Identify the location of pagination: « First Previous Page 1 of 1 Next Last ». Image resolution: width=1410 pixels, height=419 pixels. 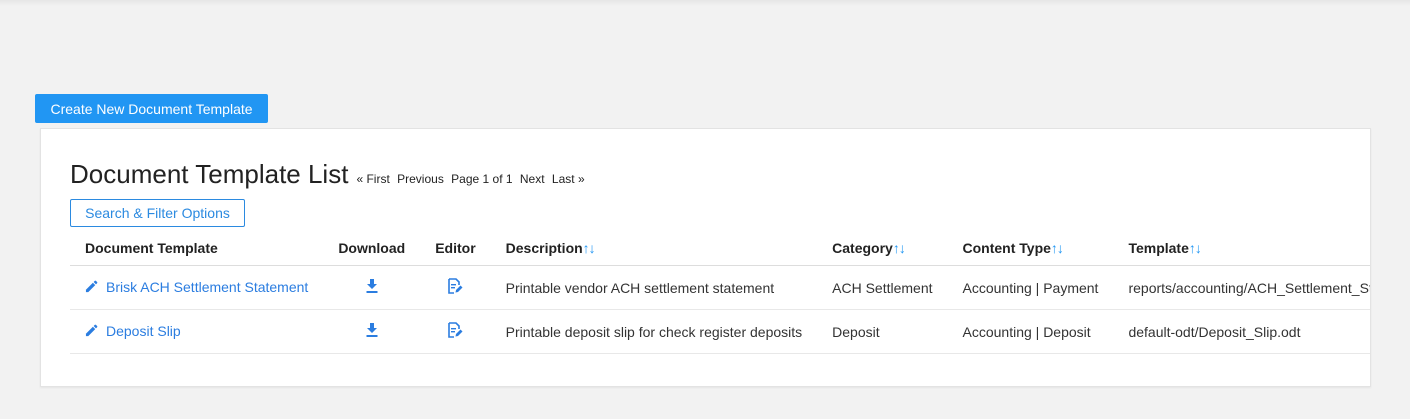
(472, 179).